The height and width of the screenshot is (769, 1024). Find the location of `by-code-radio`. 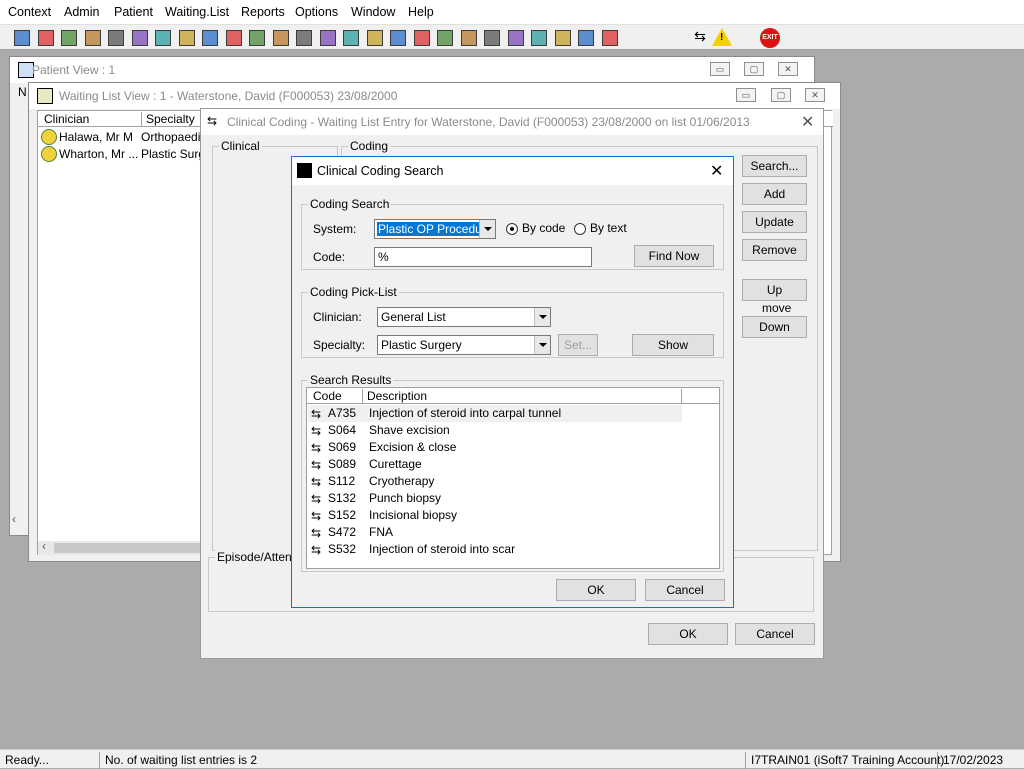

by-code-radio is located at coordinates (512, 229).